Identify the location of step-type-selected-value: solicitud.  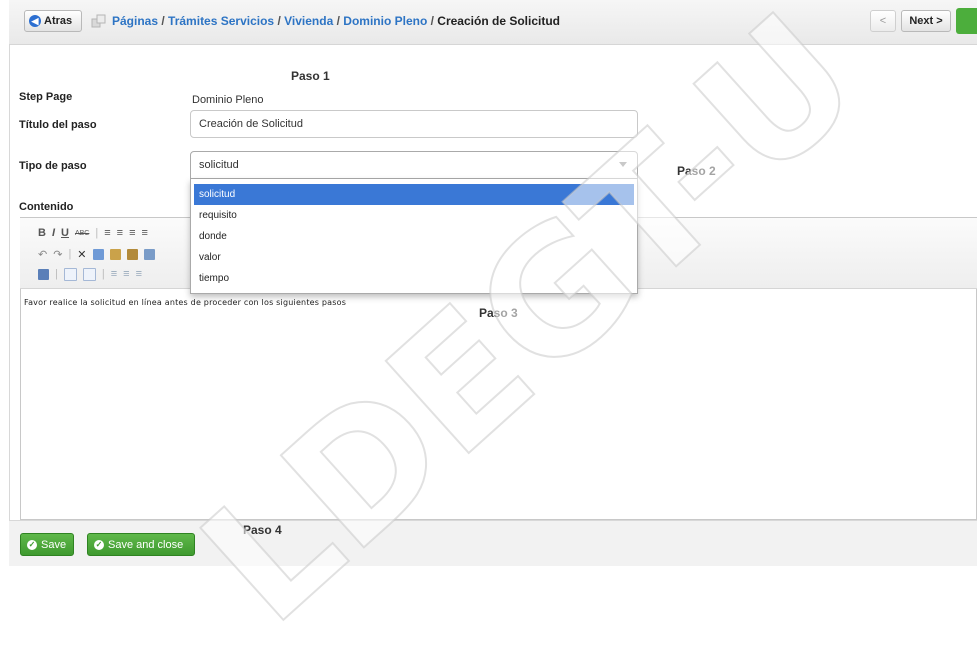
(219, 165).